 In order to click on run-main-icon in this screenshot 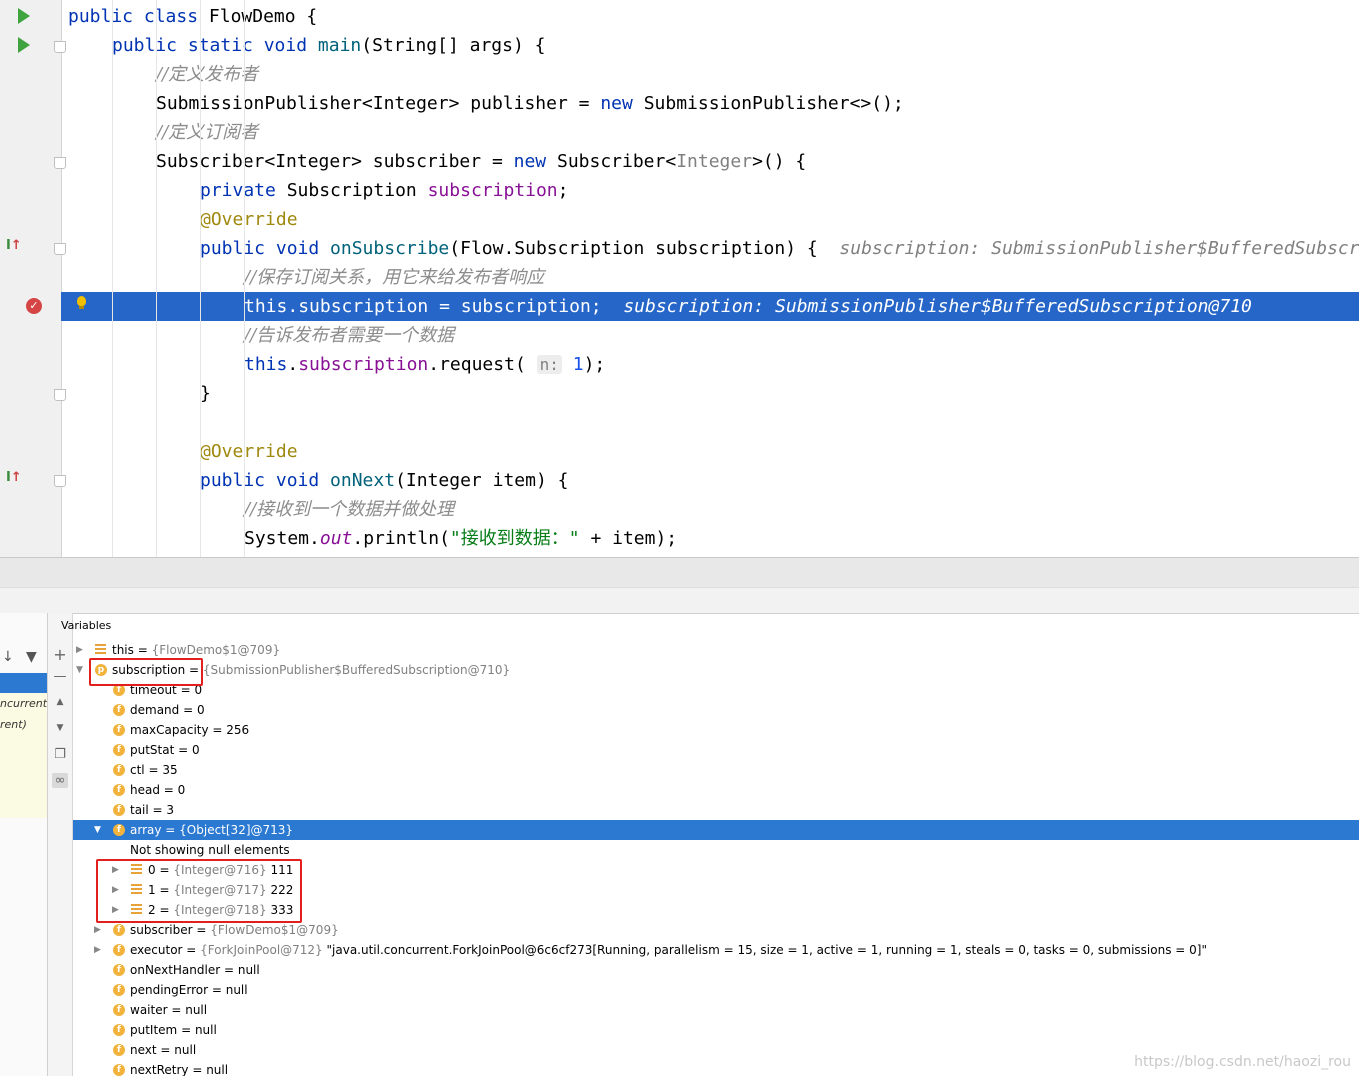, I will do `click(24, 45)`.